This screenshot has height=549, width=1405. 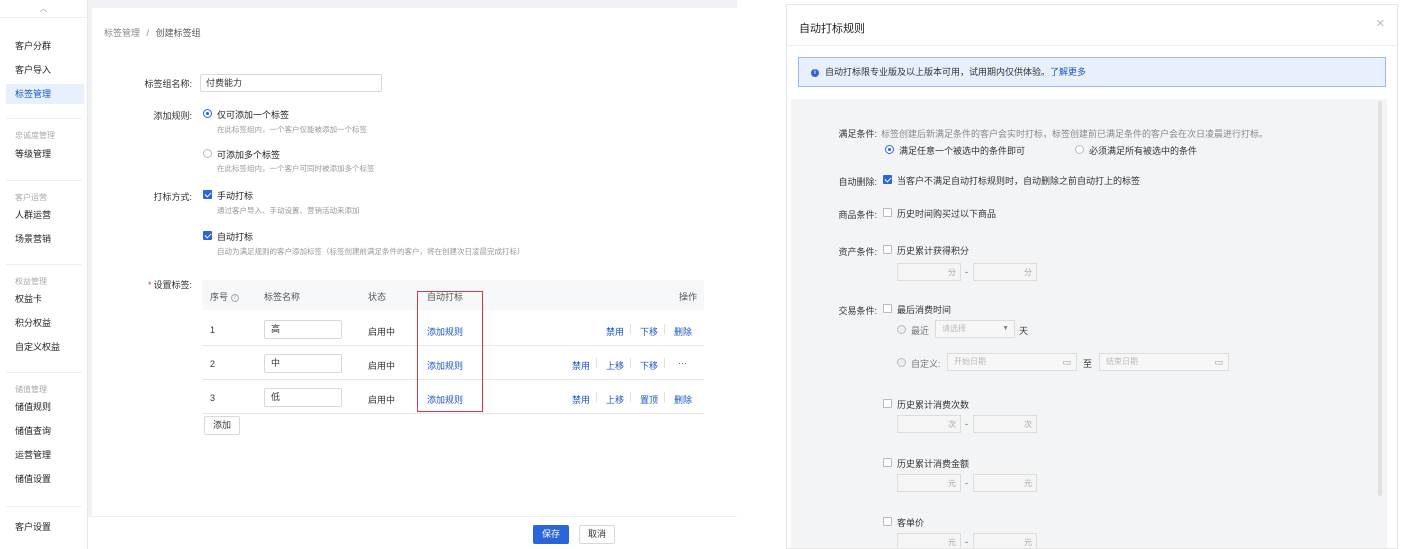 I want to click on checkbox-product, so click(x=887, y=212).